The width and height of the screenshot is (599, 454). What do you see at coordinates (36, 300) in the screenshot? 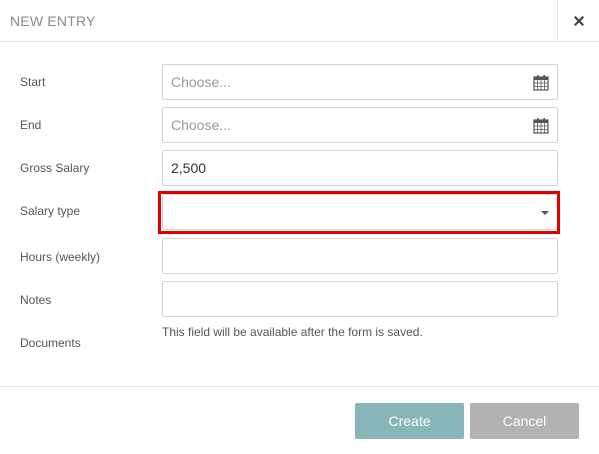
I see `notes-label: Notes` at bounding box center [36, 300].